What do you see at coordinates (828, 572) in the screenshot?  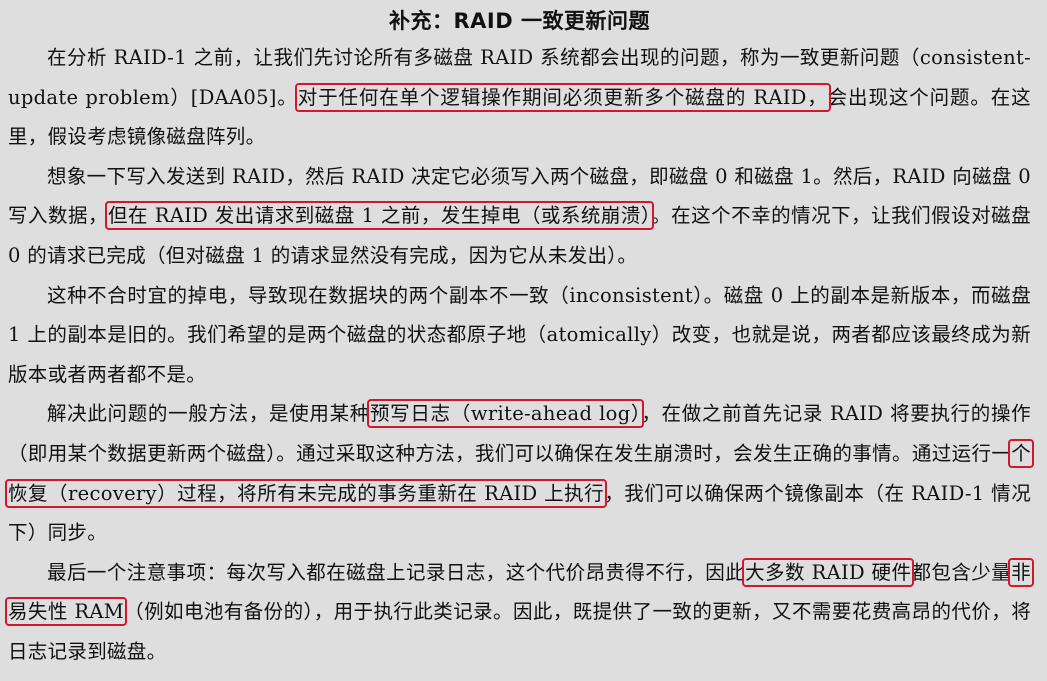 I see `highlight-box-5: 大多数 RAID 硬件` at bounding box center [828, 572].